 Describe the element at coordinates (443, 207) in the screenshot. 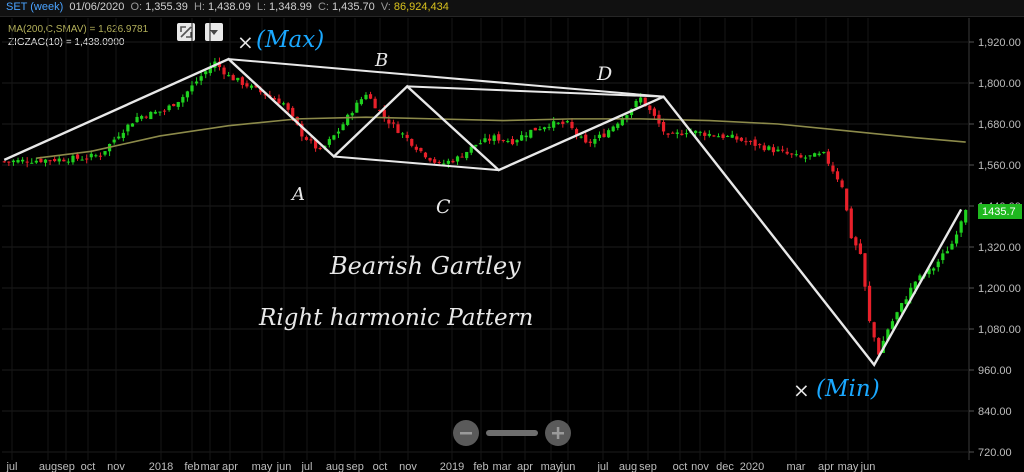

I see `point-c-label: C` at that location.